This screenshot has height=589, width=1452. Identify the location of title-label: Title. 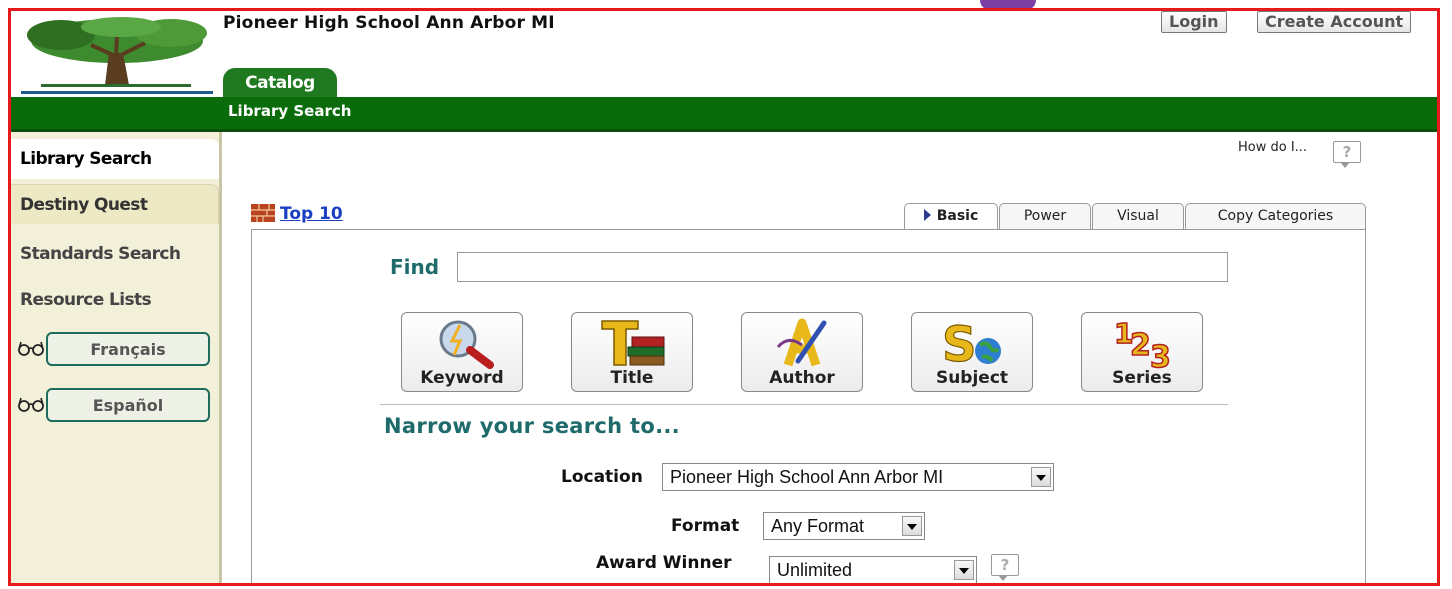
(632, 378).